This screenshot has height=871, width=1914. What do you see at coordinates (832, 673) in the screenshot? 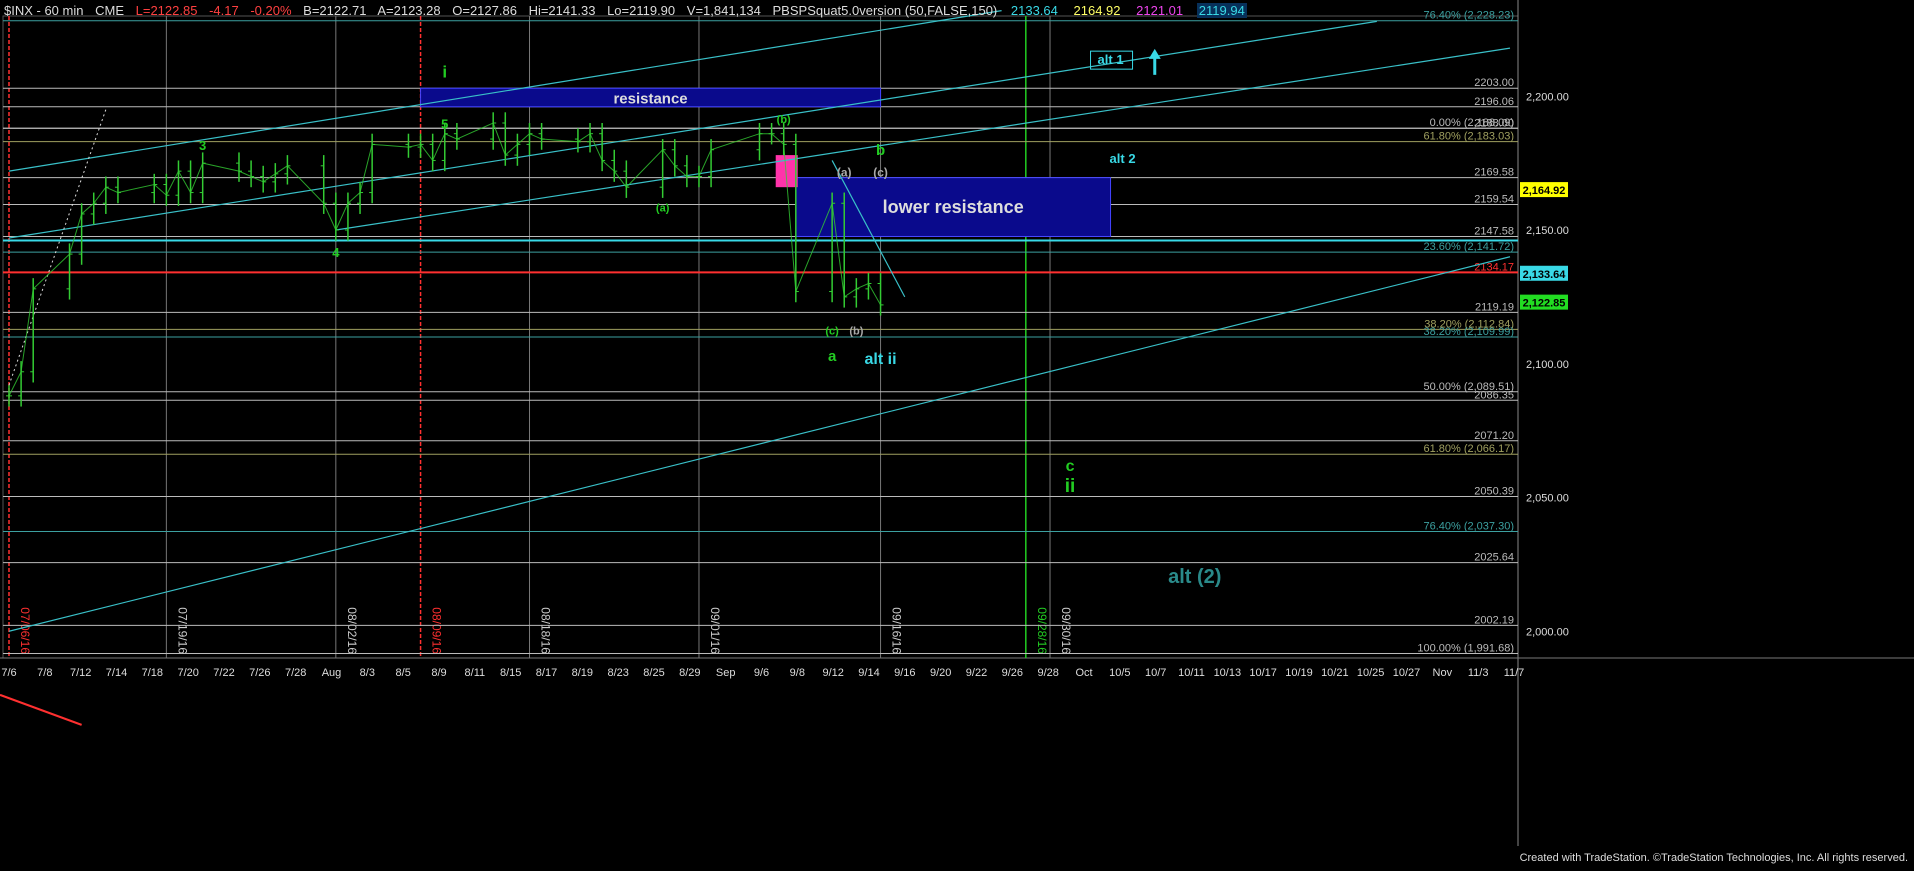
I see `x-tick-label: 9/12` at bounding box center [832, 673].